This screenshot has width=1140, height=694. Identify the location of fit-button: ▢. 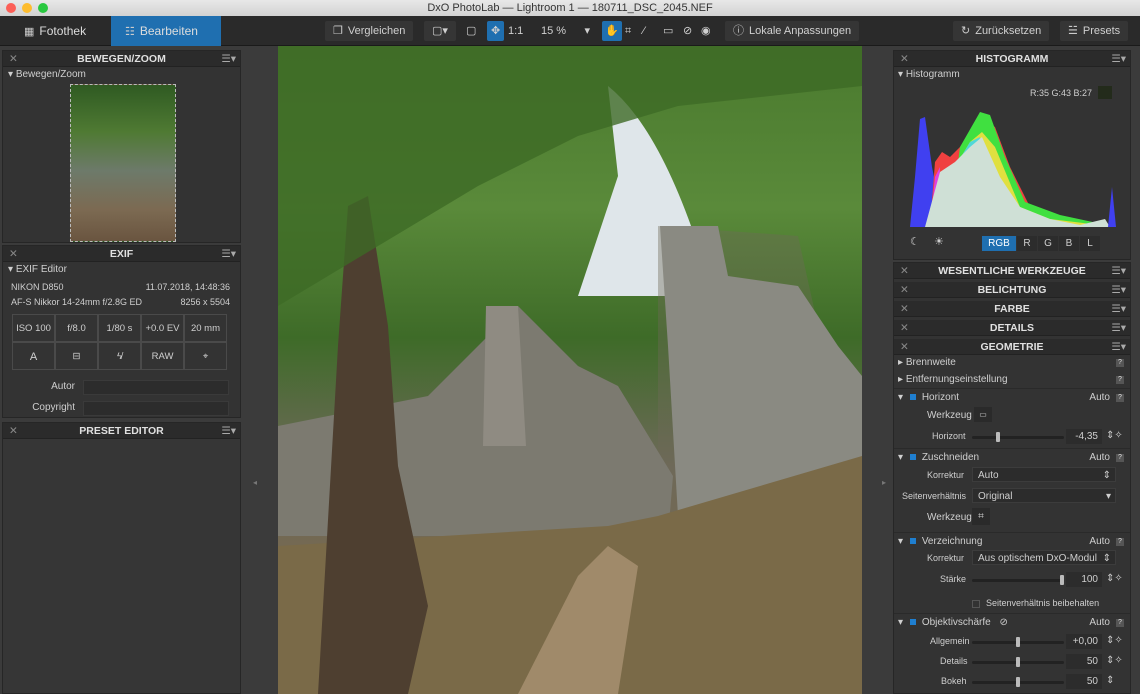
(471, 31).